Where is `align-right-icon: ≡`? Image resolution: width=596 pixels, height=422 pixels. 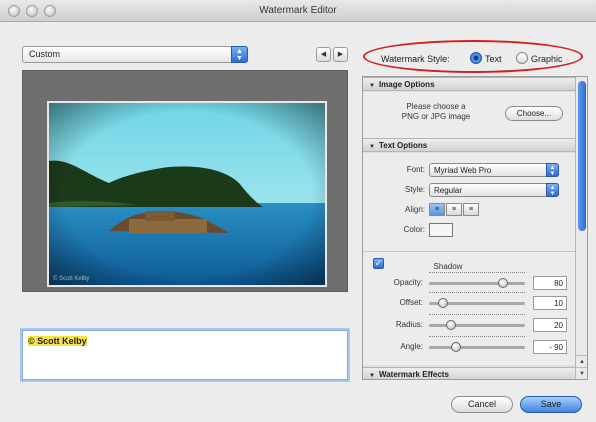 align-right-icon: ≡ is located at coordinates (471, 209).